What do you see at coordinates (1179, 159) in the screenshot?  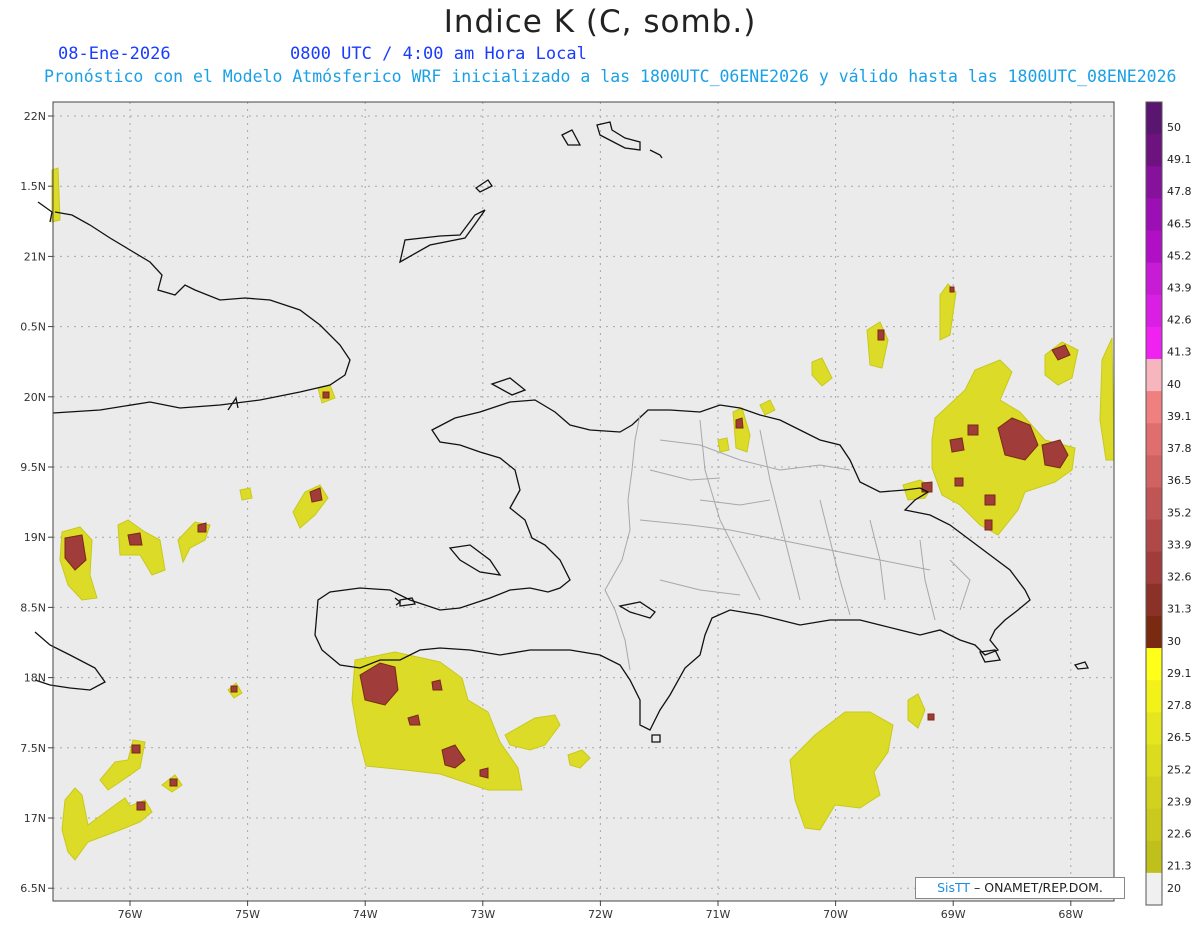 I see `colorbar-label: 49.1` at bounding box center [1179, 159].